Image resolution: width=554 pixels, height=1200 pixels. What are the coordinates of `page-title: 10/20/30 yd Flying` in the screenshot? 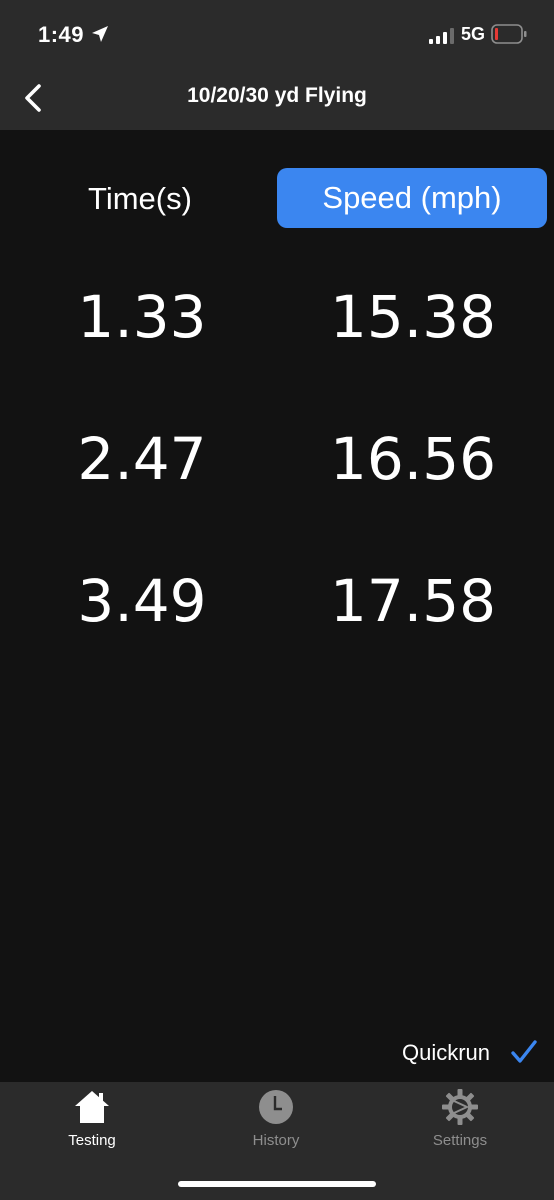 It's located at (277, 95).